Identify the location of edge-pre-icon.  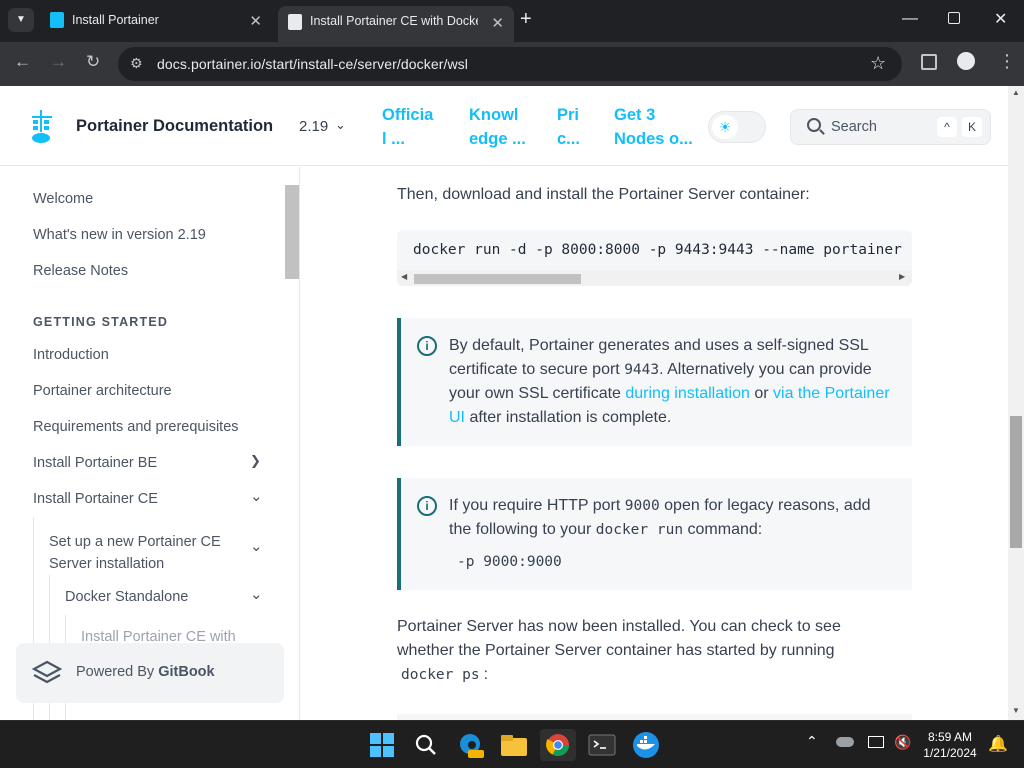
(470, 745).